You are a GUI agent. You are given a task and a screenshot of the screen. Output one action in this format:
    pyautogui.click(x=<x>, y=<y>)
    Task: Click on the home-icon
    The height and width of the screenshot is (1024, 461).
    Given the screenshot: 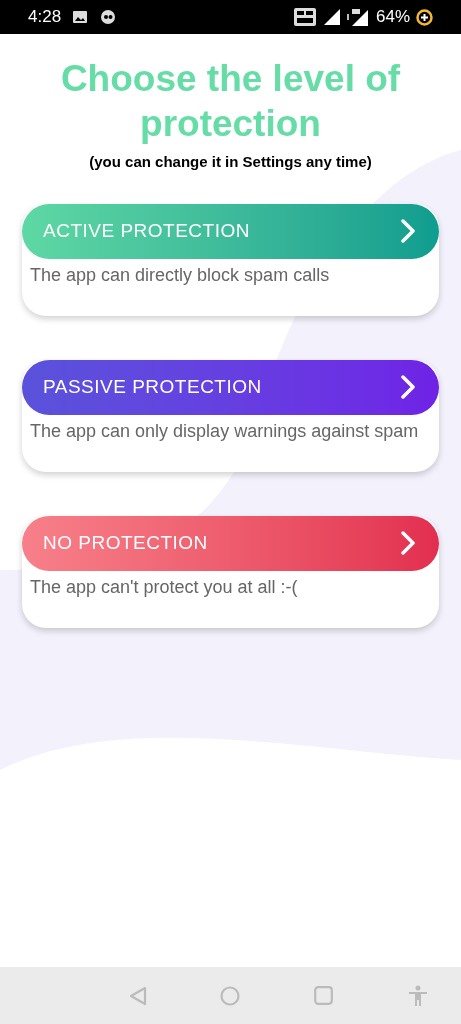 What is the action you would take?
    pyautogui.click(x=230, y=995)
    